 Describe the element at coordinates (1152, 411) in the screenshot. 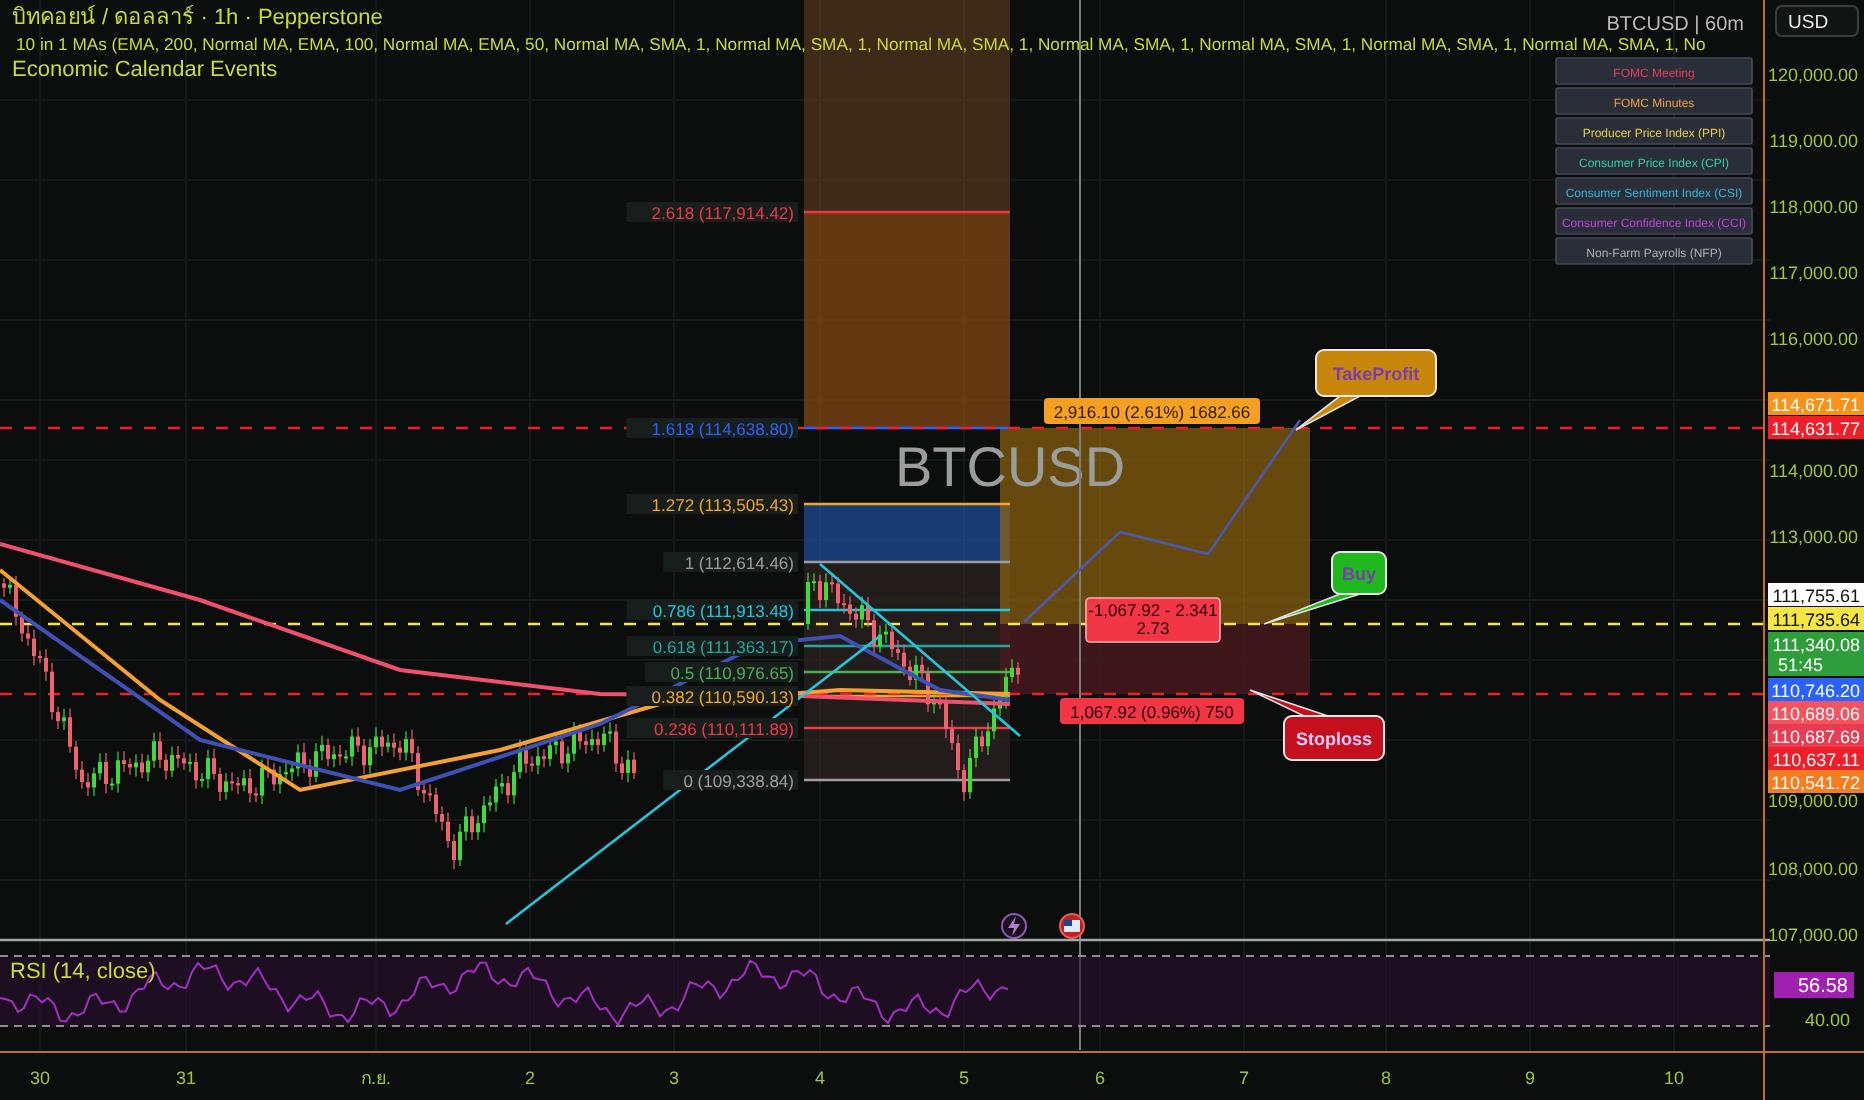

I see `target-label: 2,916.10 (2.61%) 1682.66` at that location.